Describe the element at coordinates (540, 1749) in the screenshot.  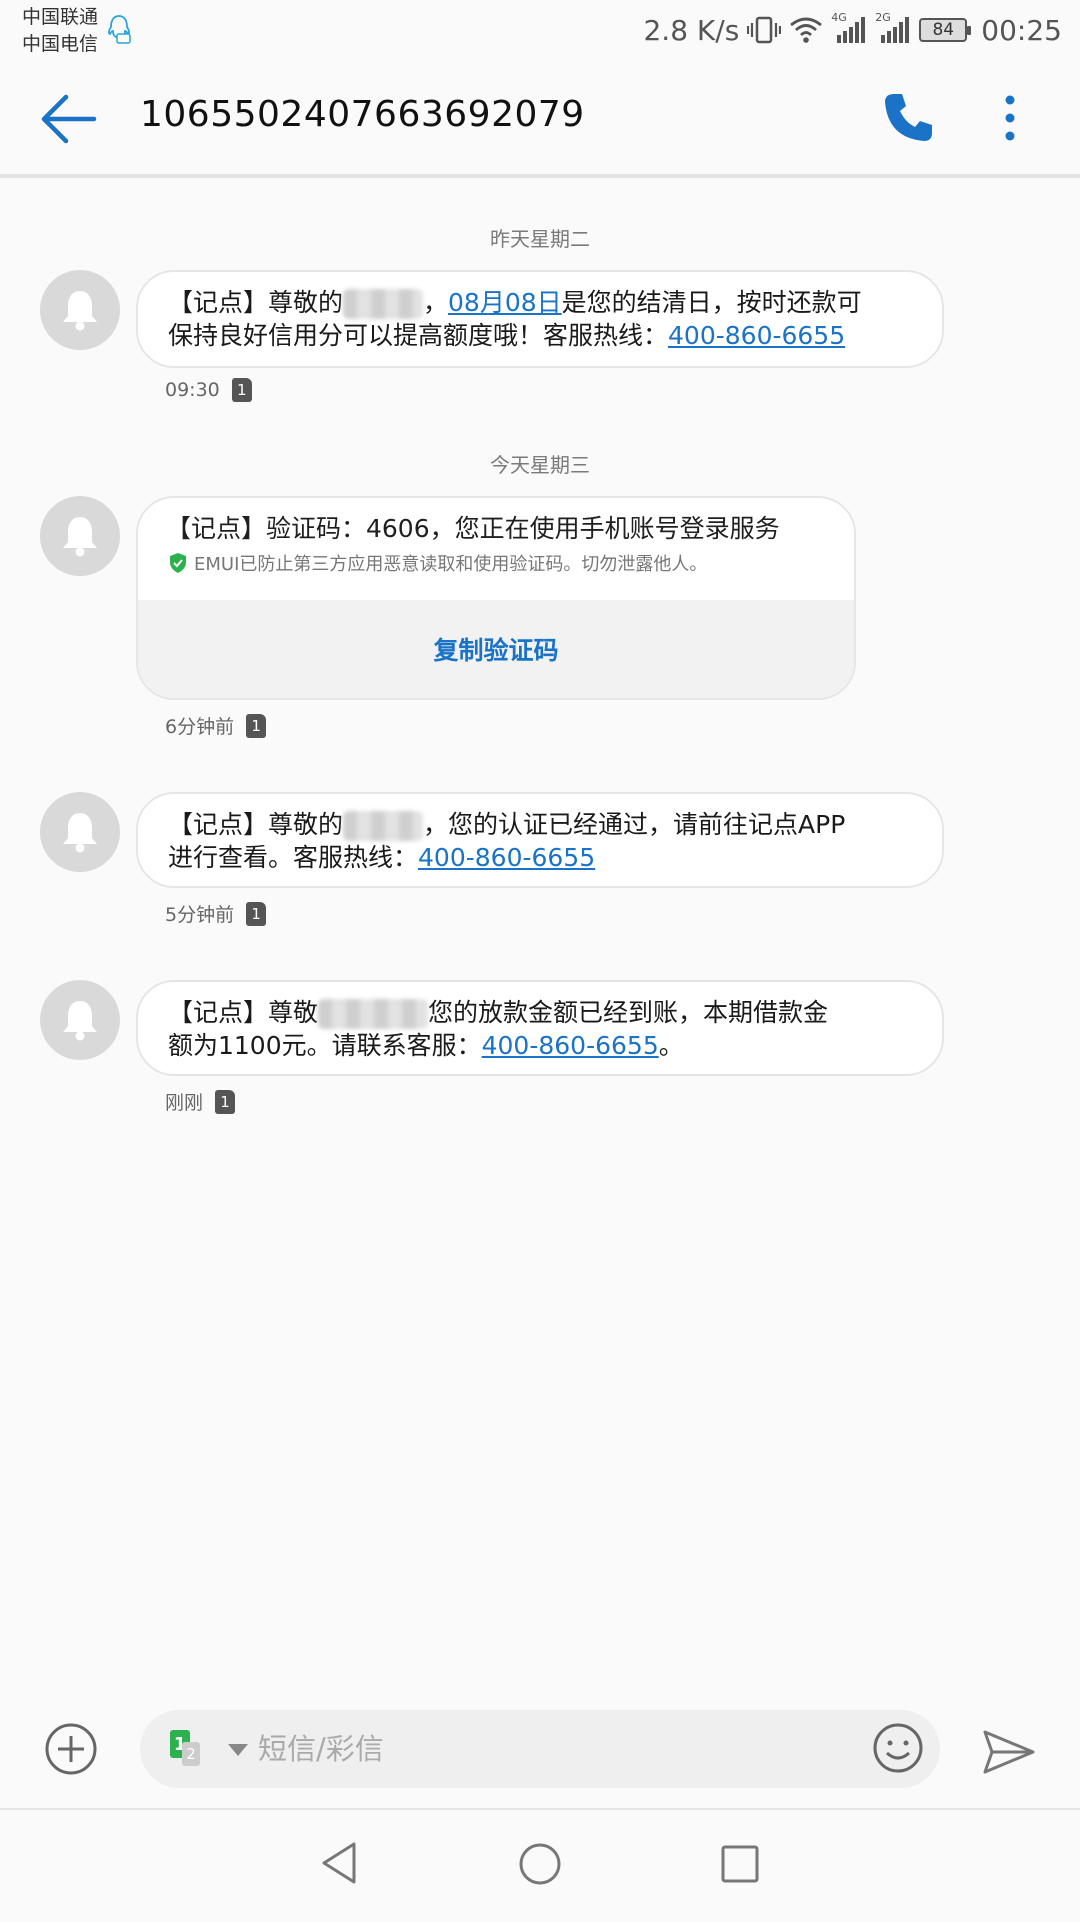
I see `message-input-pill: 1 2 短信/彩信` at that location.